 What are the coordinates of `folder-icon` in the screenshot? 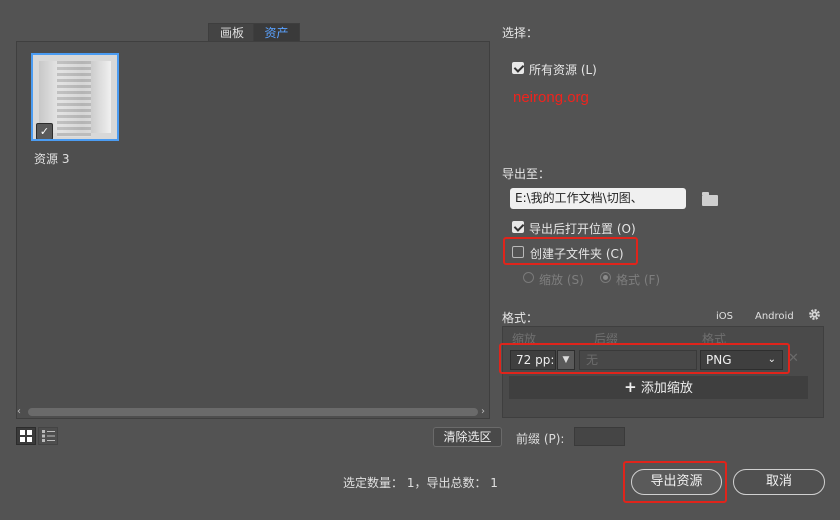 It's located at (710, 199).